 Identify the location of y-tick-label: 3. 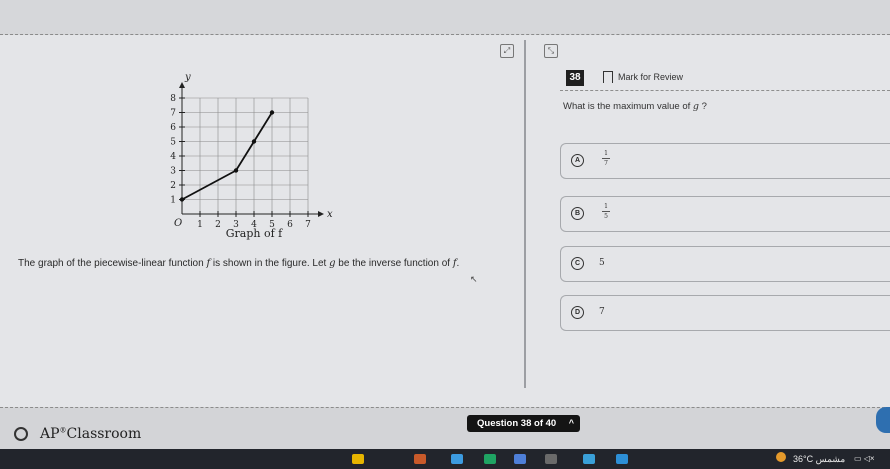
(173, 172).